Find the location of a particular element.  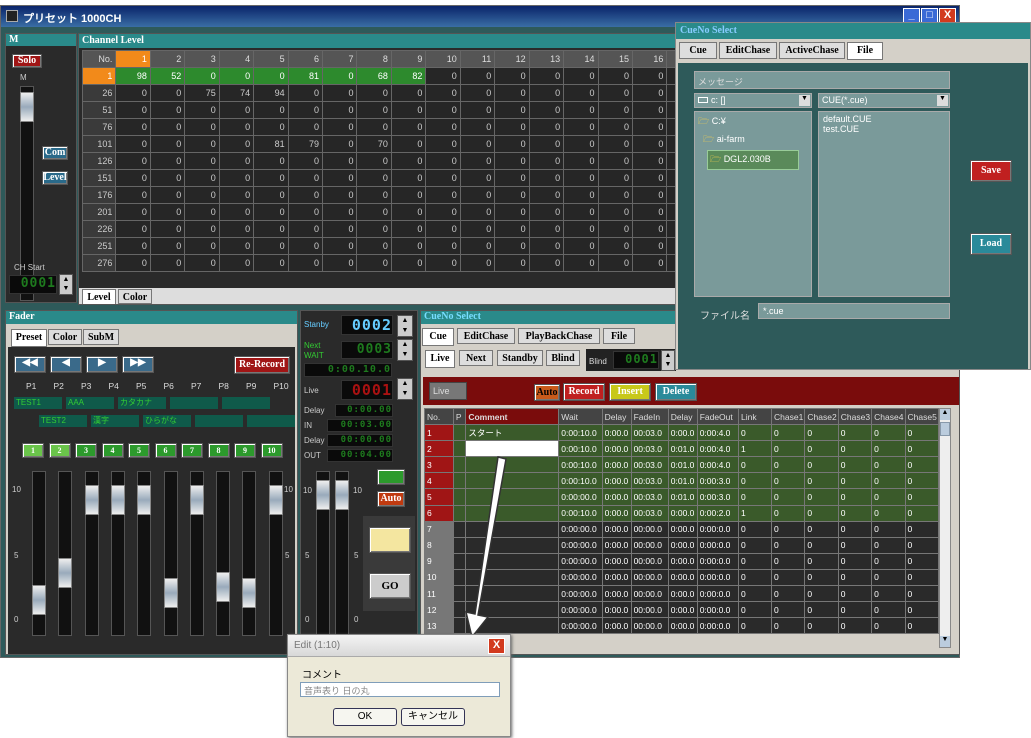

scroll-up-icon: ▲ is located at coordinates (945, 414).